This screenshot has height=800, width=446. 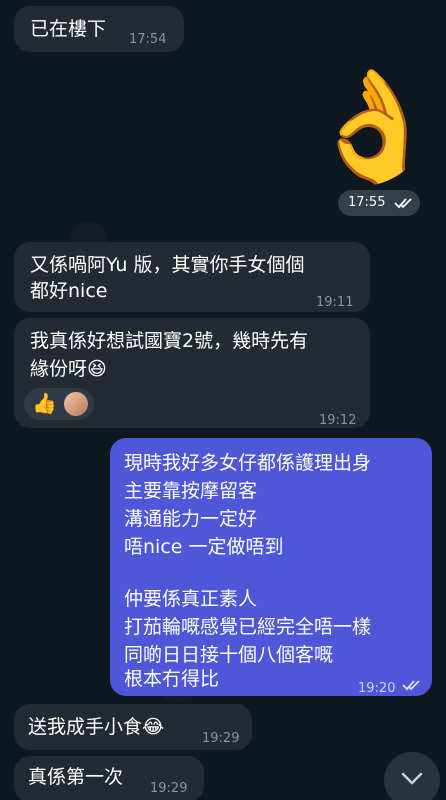 I want to click on message-time: 19:11, so click(x=335, y=302).